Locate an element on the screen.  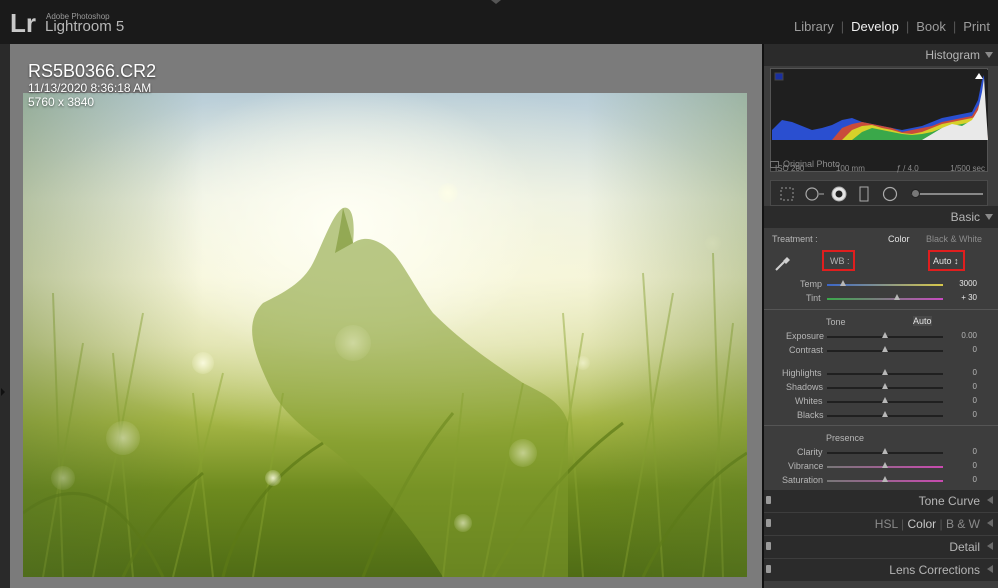
contrast-slider-knob is located at coordinates (885, 349).